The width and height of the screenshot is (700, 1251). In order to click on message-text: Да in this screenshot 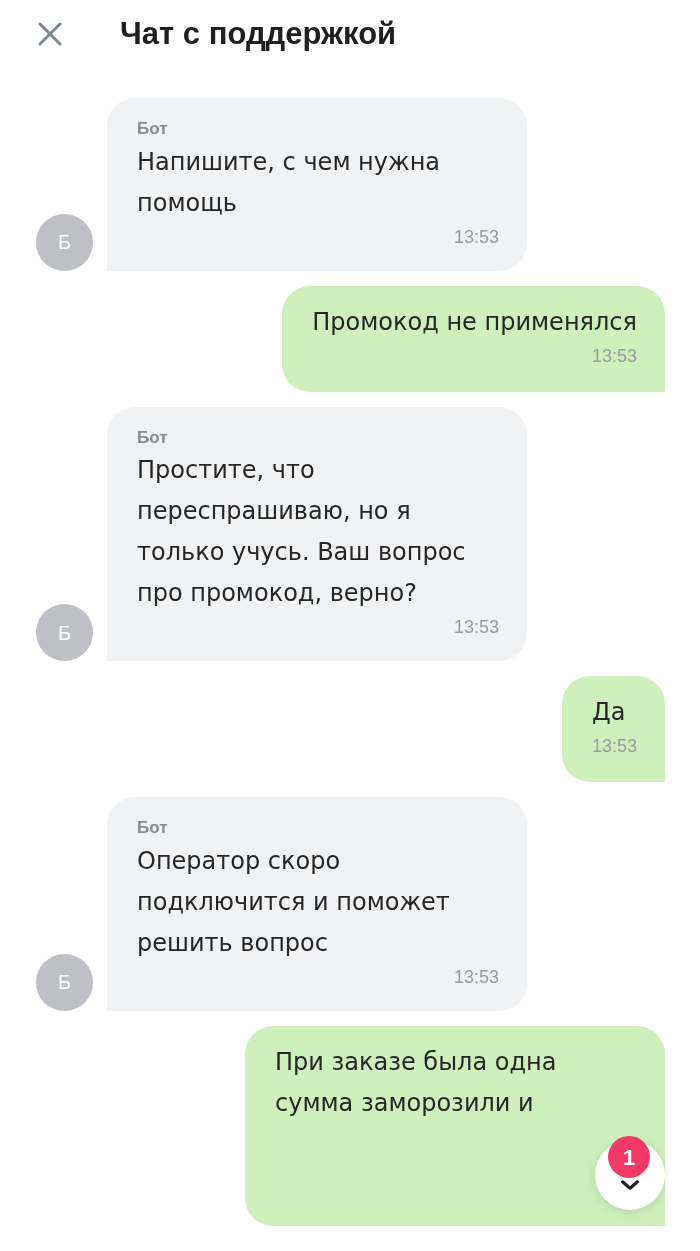, I will do `click(609, 712)`.